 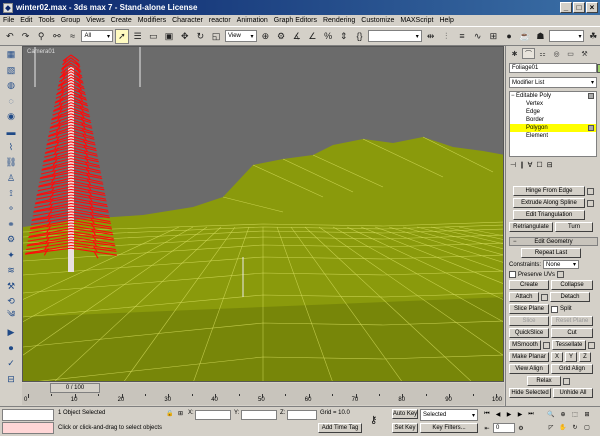 I want to click on preserve-uvs-checkbox, so click(x=512, y=274).